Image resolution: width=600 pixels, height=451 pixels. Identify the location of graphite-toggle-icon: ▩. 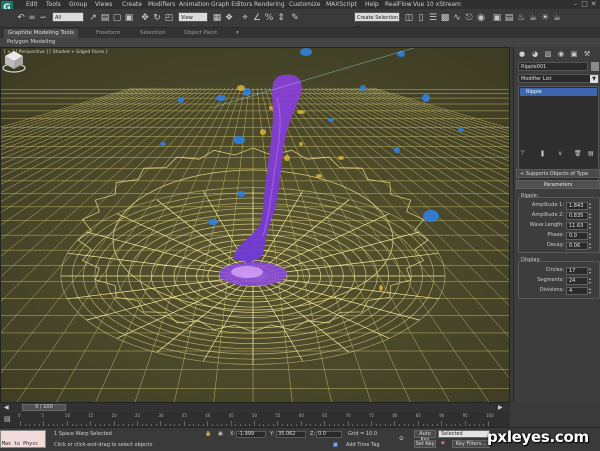
(445, 18).